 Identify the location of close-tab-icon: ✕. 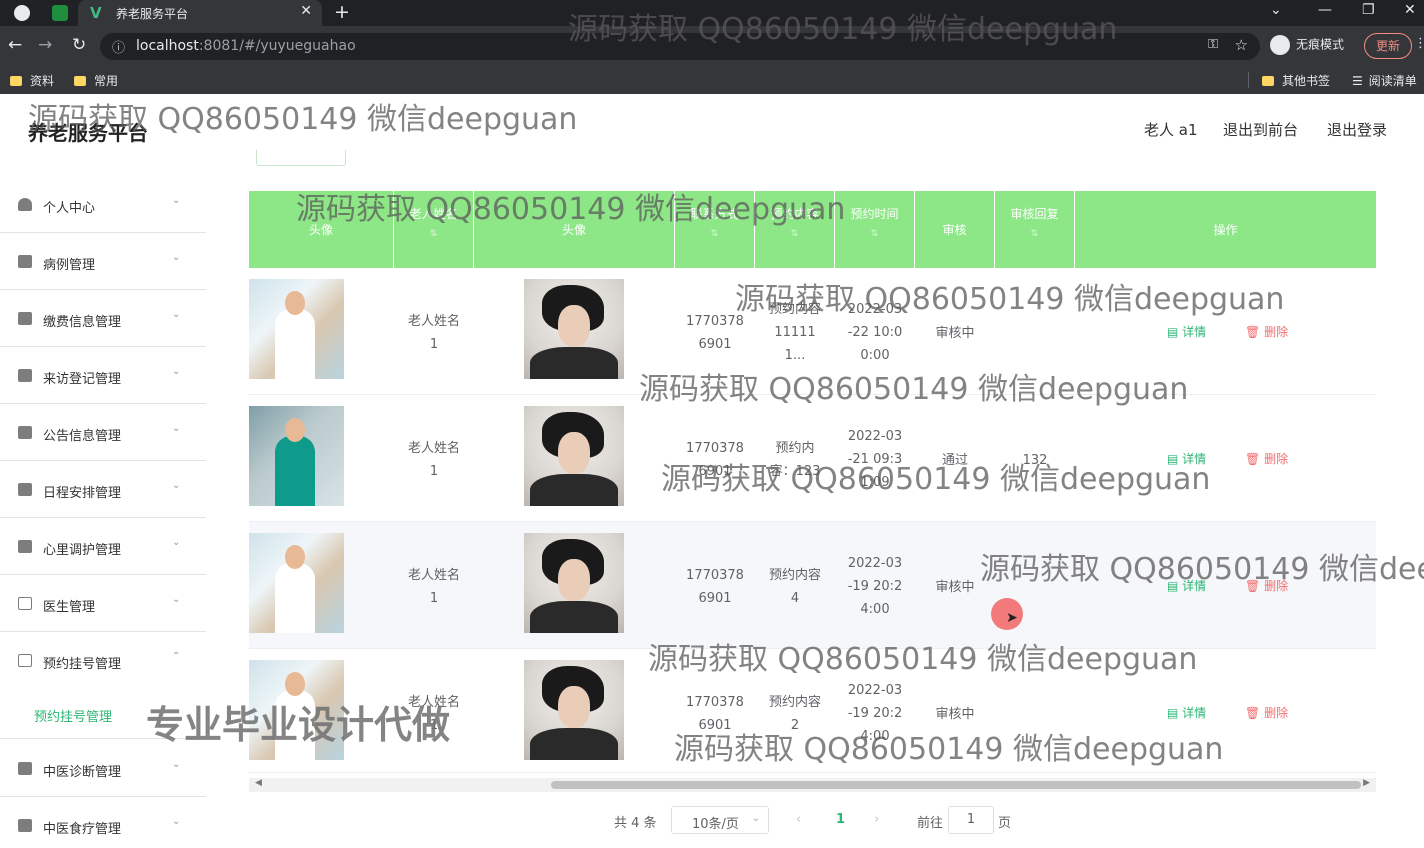
(306, 11).